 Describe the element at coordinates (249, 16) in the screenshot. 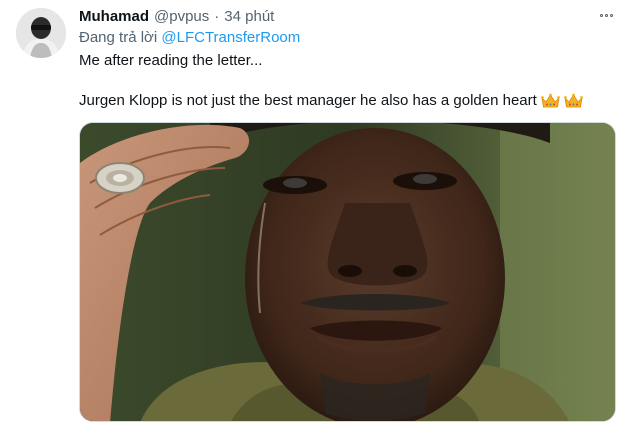

I see `timestamp: 34 phút` at that location.